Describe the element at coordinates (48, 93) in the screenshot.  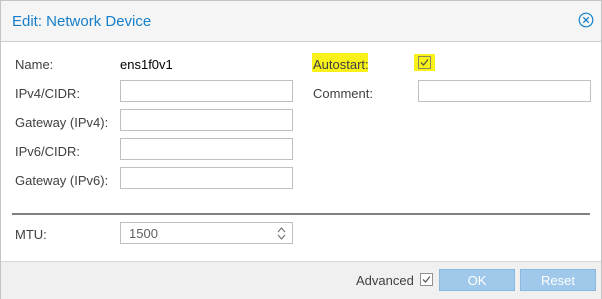
I see `ipv4-label: IPv4/CIDR:` at that location.